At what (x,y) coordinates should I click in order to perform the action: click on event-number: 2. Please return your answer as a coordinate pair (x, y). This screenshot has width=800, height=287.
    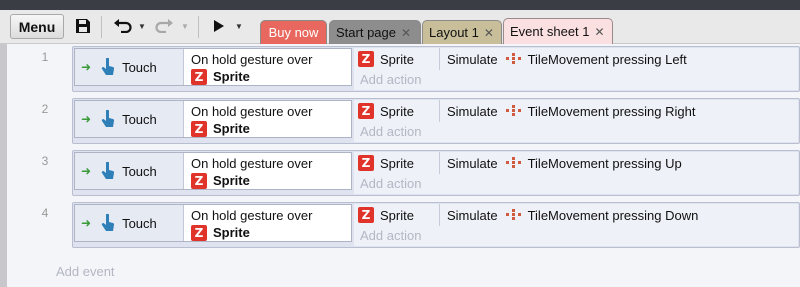
    Looking at the image, I should click on (45, 109).